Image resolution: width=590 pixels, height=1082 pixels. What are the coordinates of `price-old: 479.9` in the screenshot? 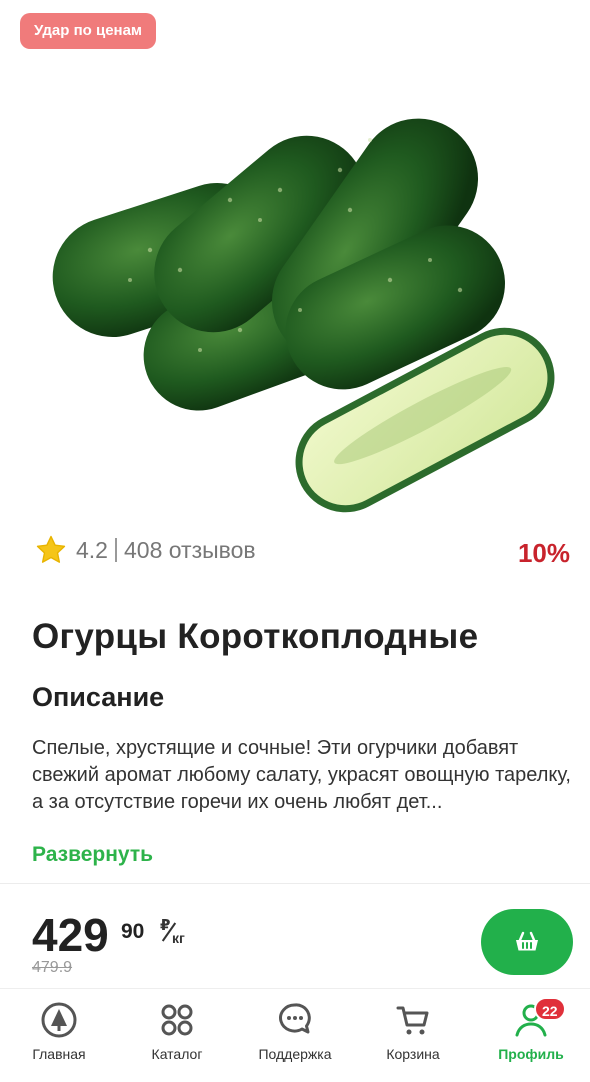 It's located at (52, 967).